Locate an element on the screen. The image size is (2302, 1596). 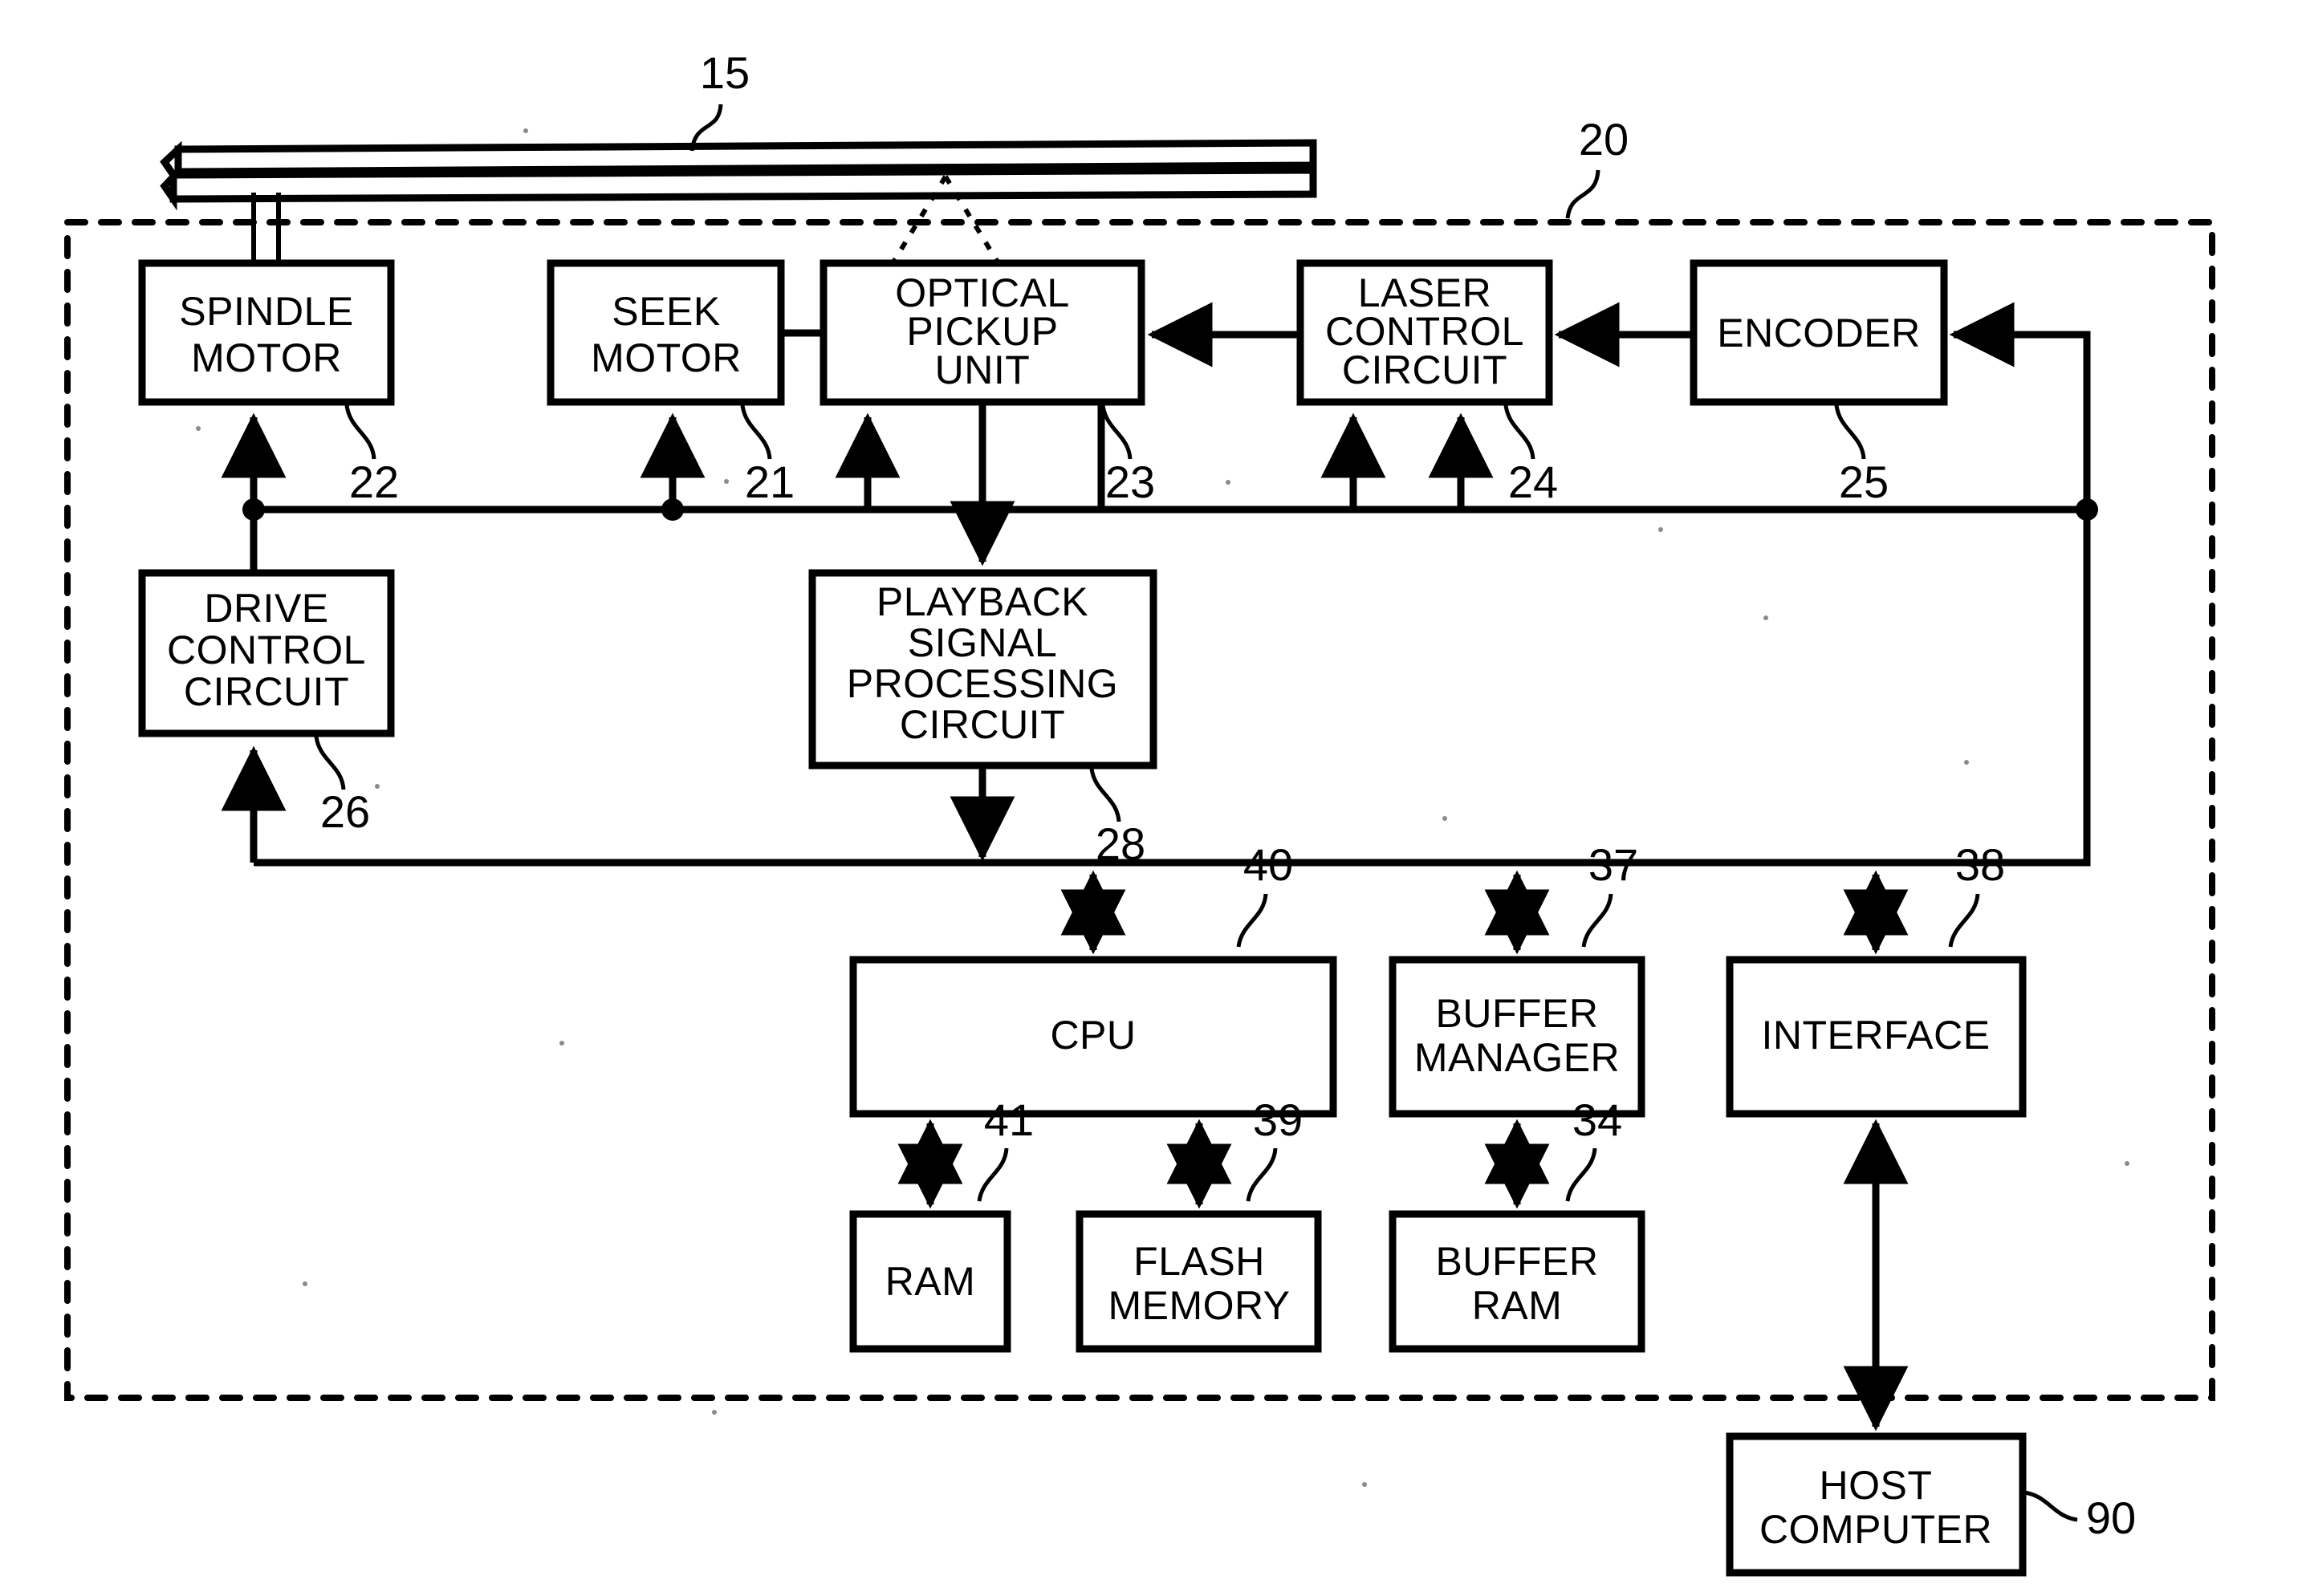
laser-control-circuit-block: LASER CONTROL CIRCUIT is located at coordinates (1424, 332).